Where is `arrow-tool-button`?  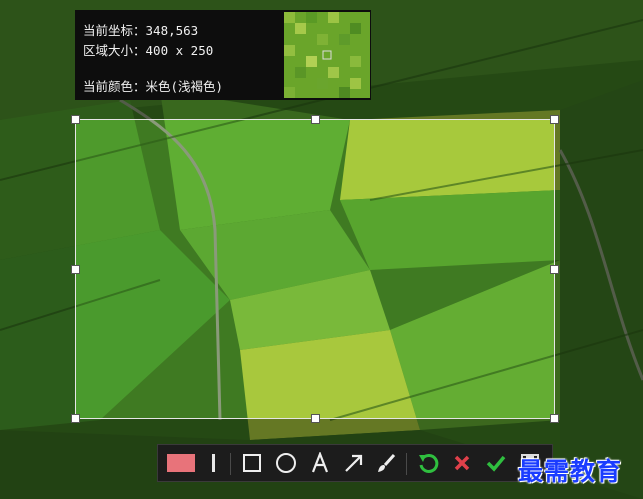 arrow-tool-button is located at coordinates (354, 463).